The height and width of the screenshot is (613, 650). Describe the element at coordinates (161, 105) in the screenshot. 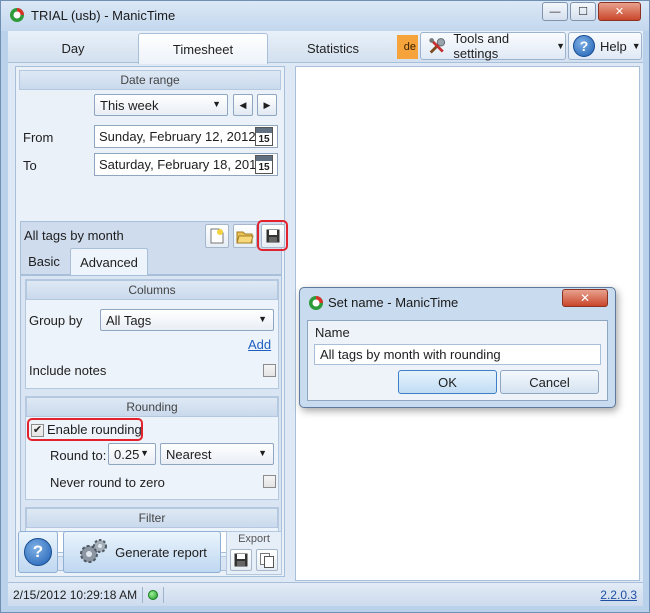

I see `period-dropdown: This week ▼` at that location.